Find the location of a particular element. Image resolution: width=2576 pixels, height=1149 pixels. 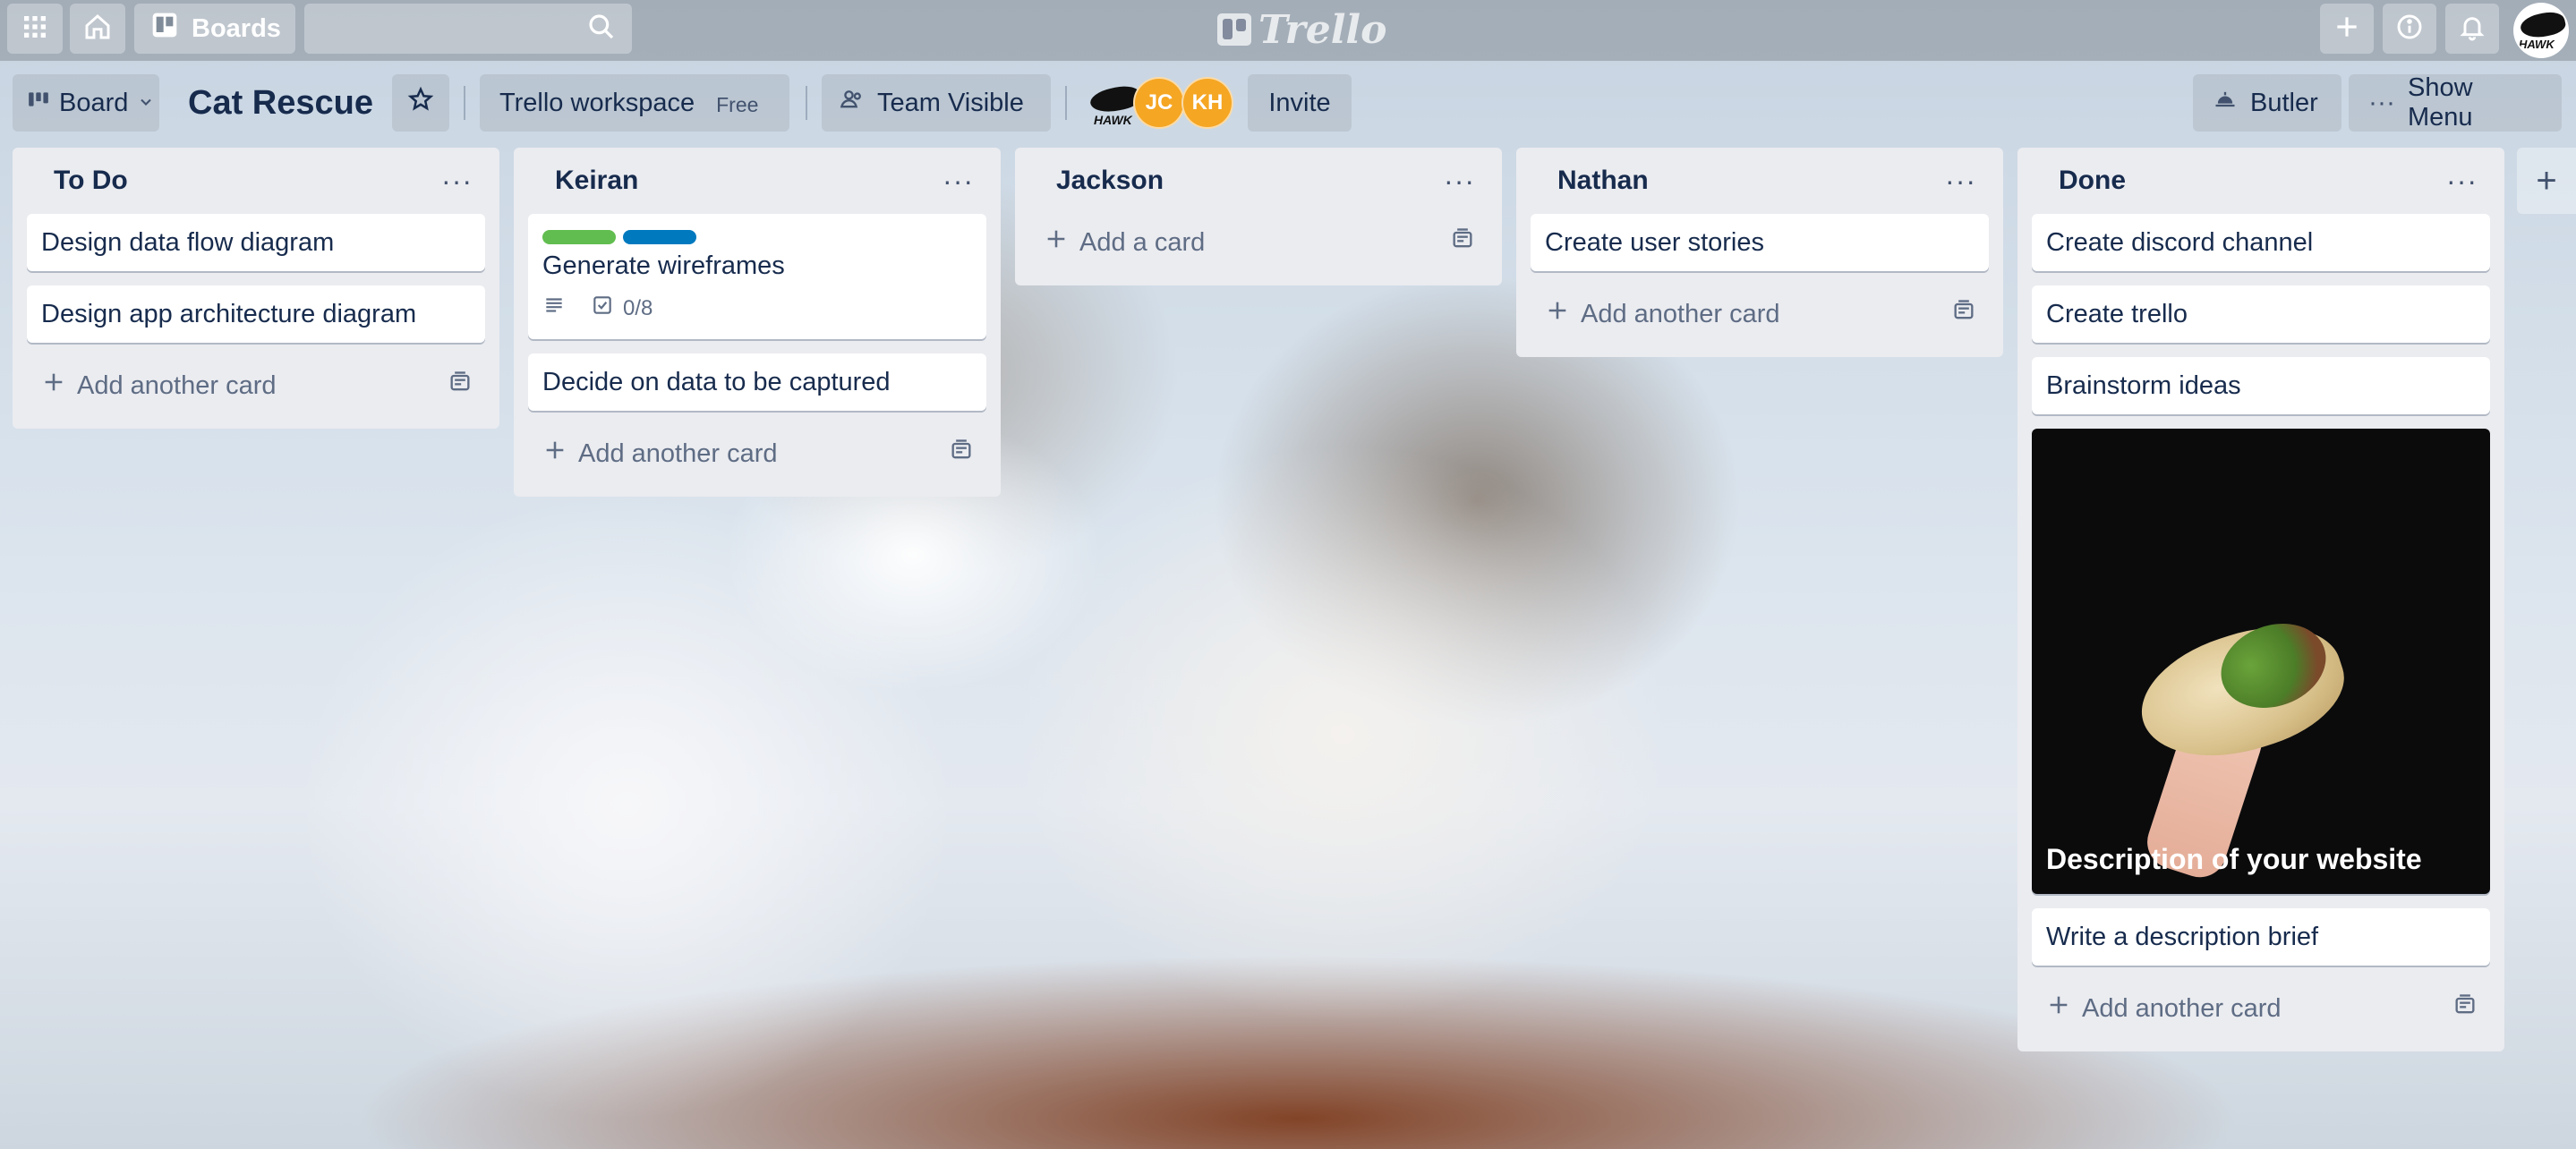

list-title: Nathan is located at coordinates (1603, 181).